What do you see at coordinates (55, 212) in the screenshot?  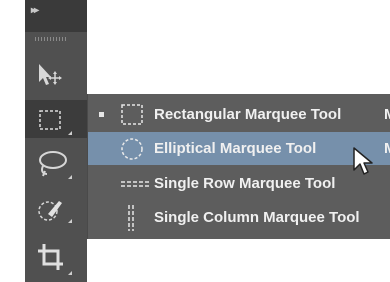 I see `quick-selection-brush-icon` at bounding box center [55, 212].